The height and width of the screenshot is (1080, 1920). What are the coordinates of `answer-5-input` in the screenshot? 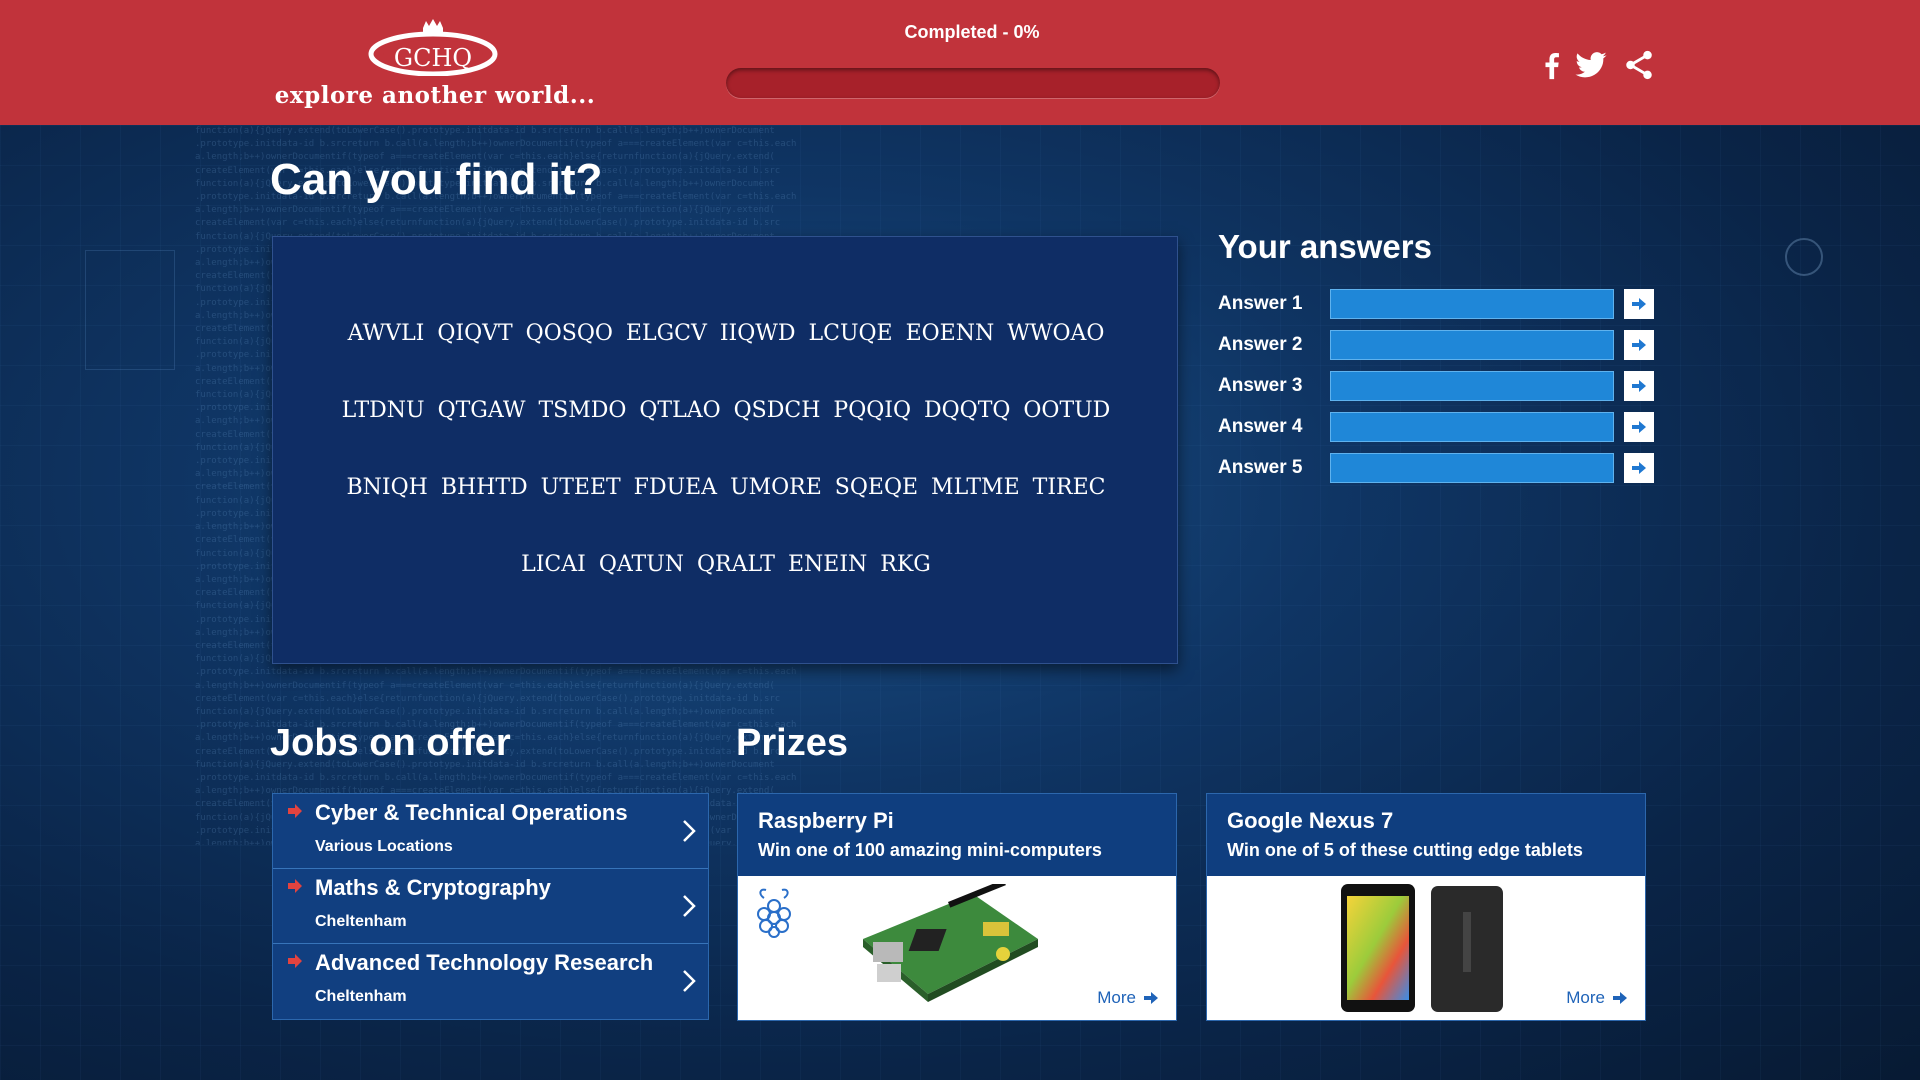 It's located at (1472, 468).